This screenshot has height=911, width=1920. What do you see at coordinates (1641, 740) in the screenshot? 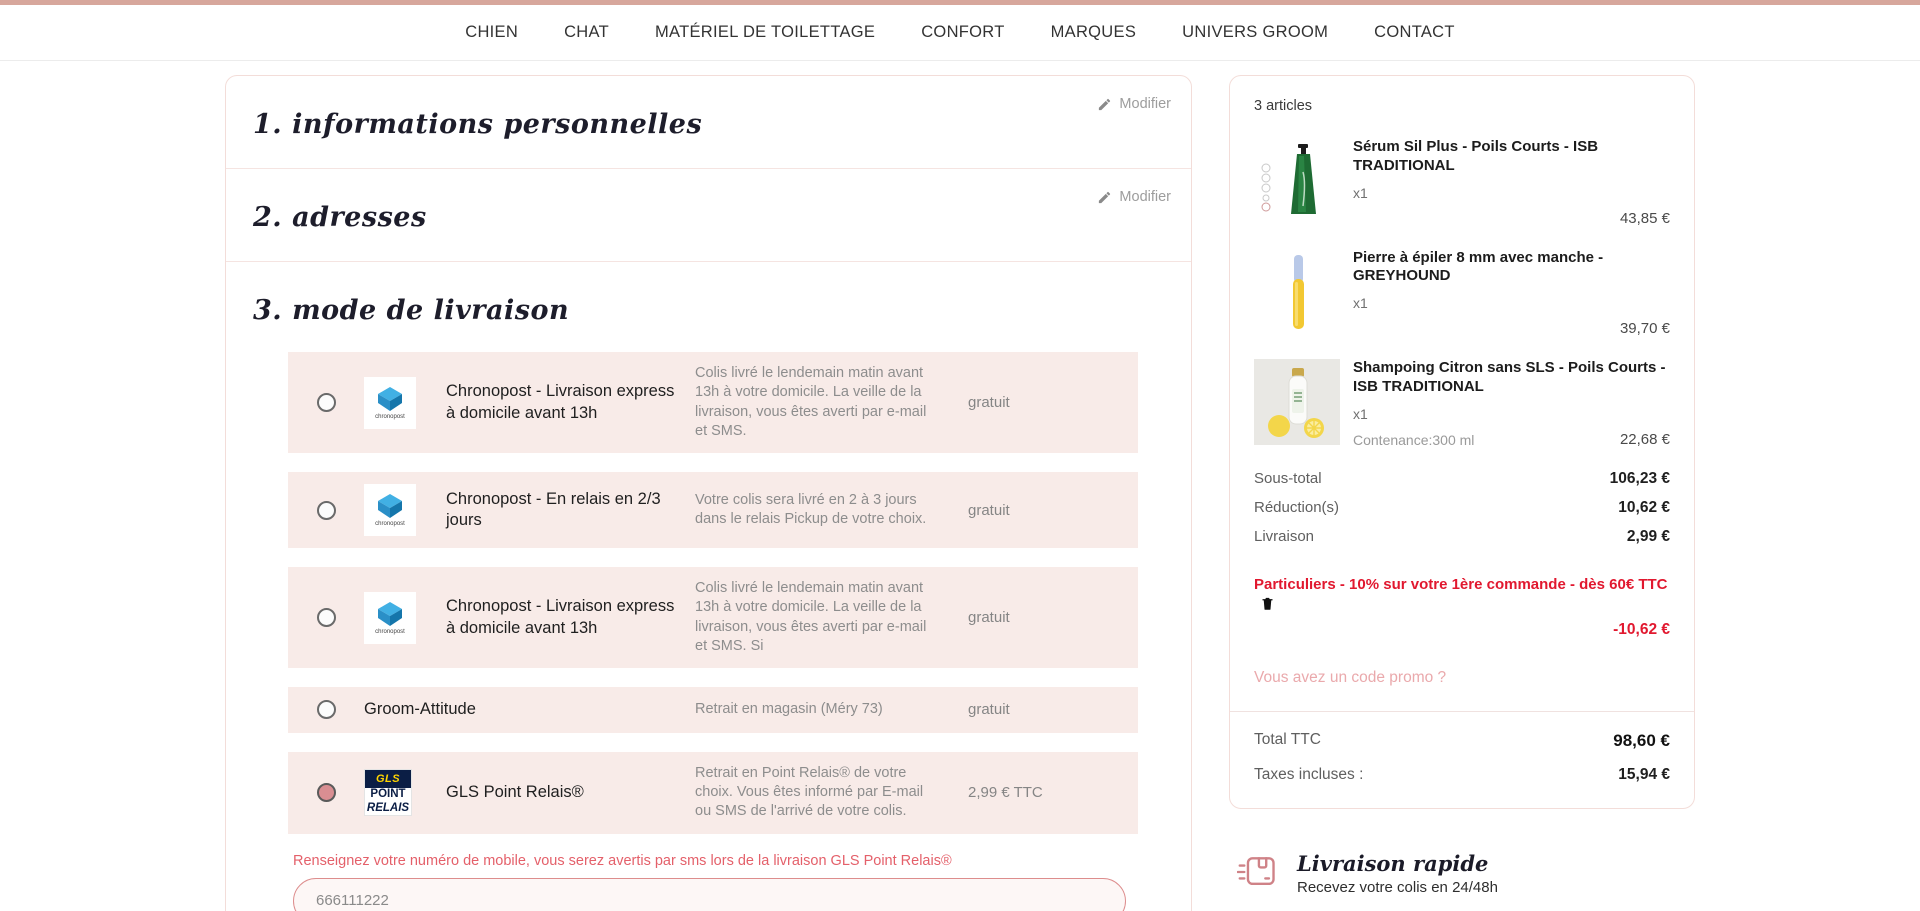
I see `total-ttc-value: 98,60 €` at bounding box center [1641, 740].